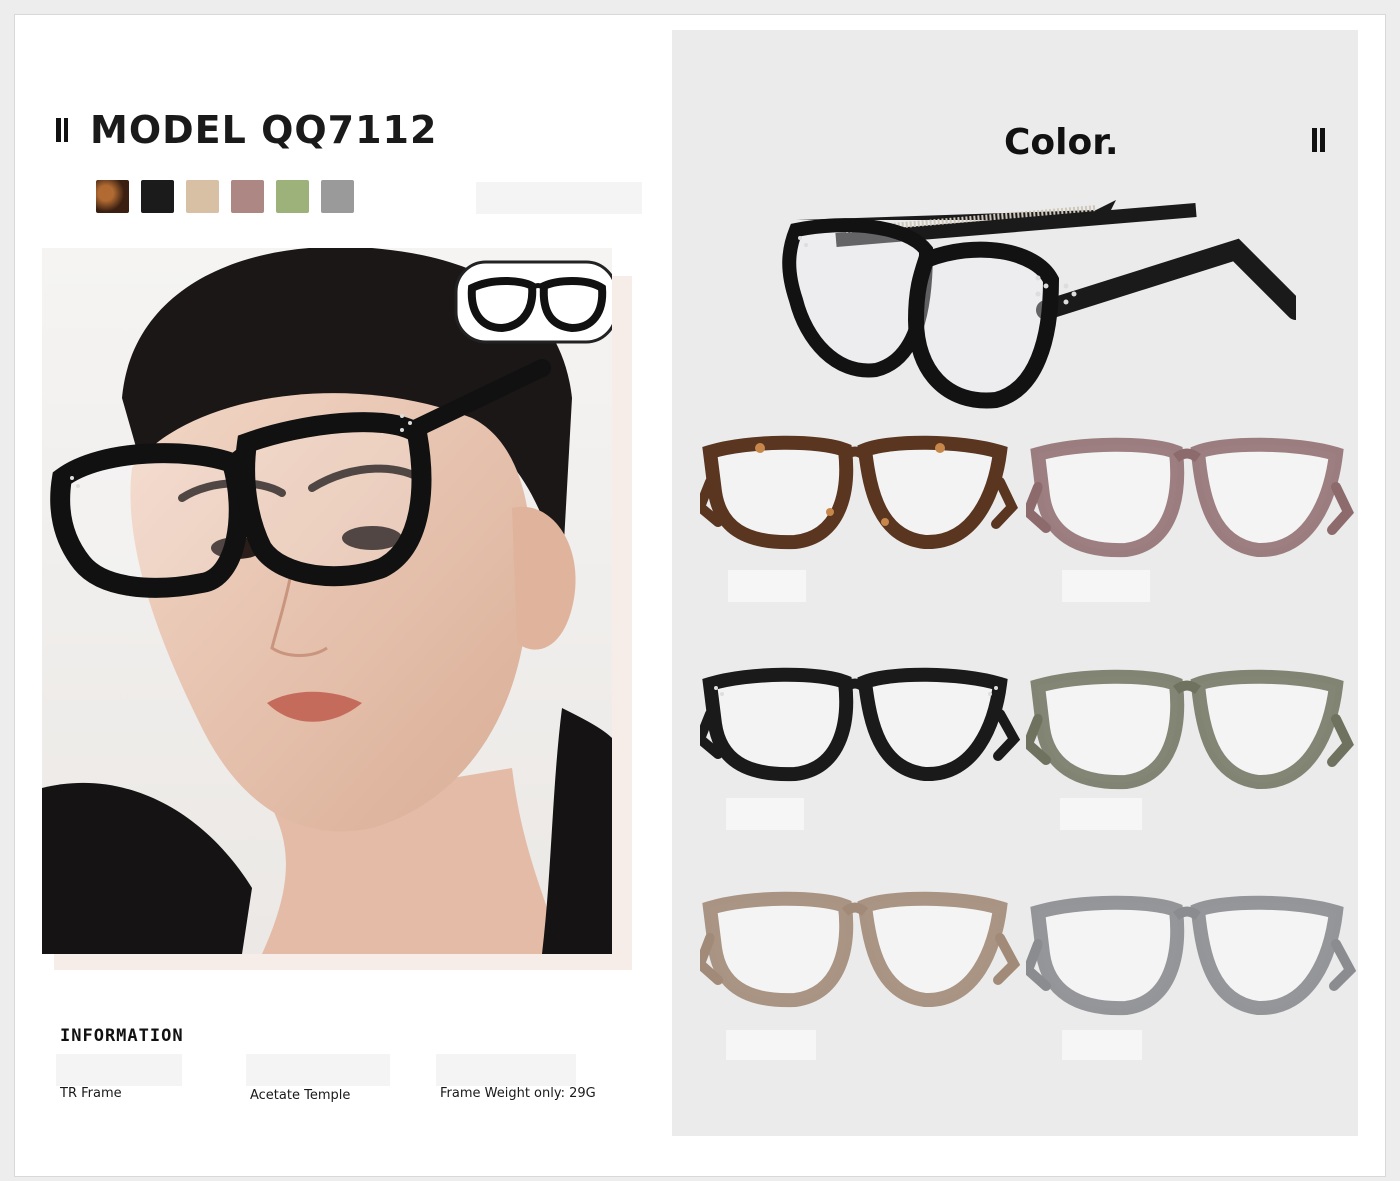 Image resolution: width=1400 pixels, height=1181 pixels. What do you see at coordinates (202, 196) in the screenshot?
I see `swatch-beige` at bounding box center [202, 196].